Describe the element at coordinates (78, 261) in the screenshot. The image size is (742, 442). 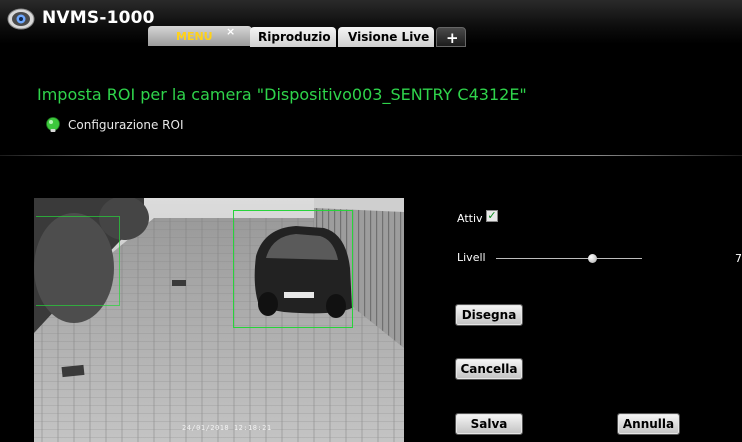
I see `roi-region-secondary` at that location.